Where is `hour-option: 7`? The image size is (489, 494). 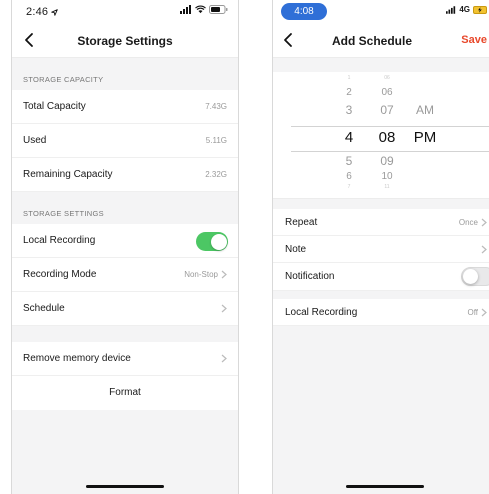 hour-option: 7 is located at coordinates (349, 187).